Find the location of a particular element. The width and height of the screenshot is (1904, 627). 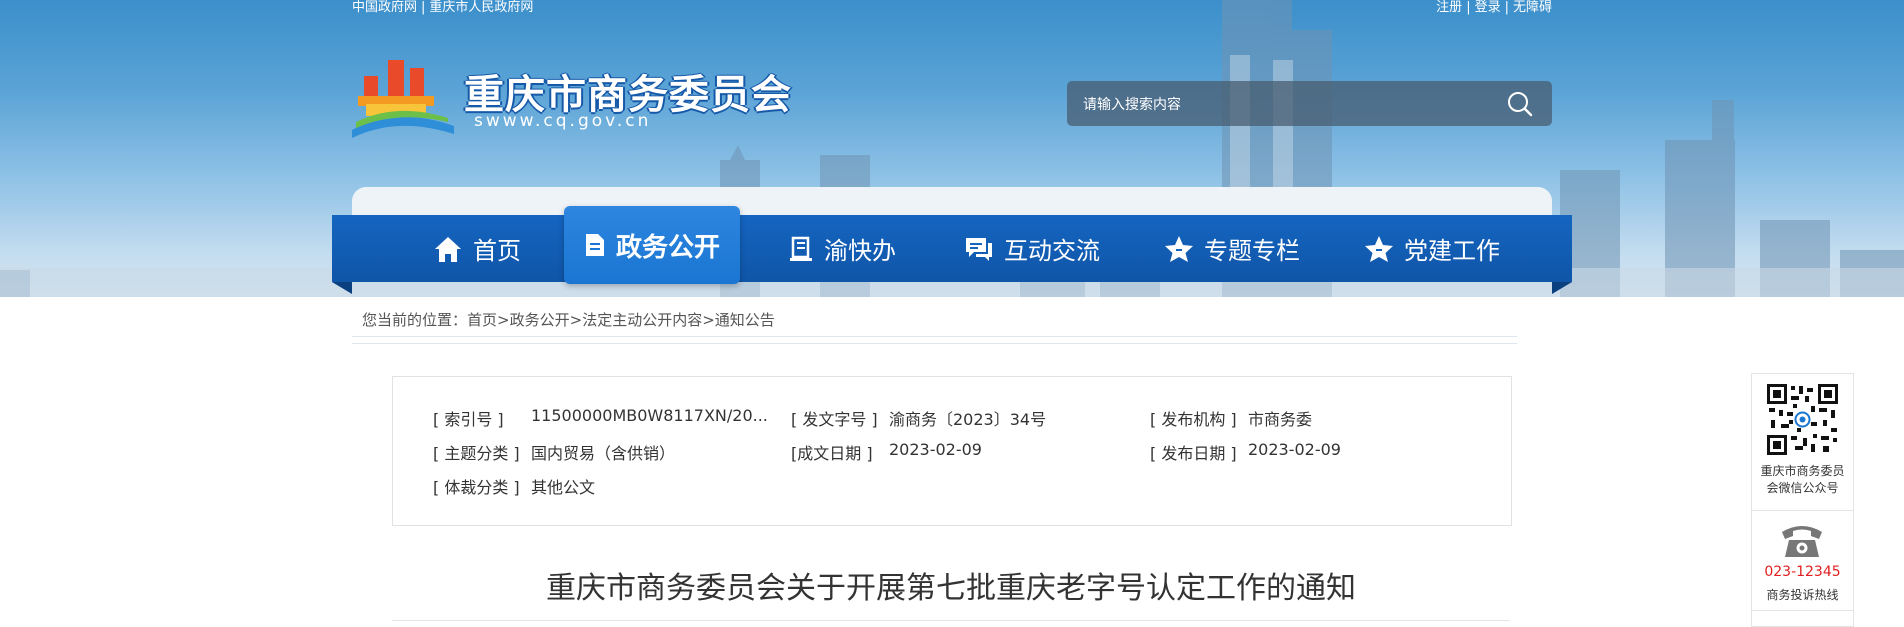

search-icon is located at coordinates (1520, 104).